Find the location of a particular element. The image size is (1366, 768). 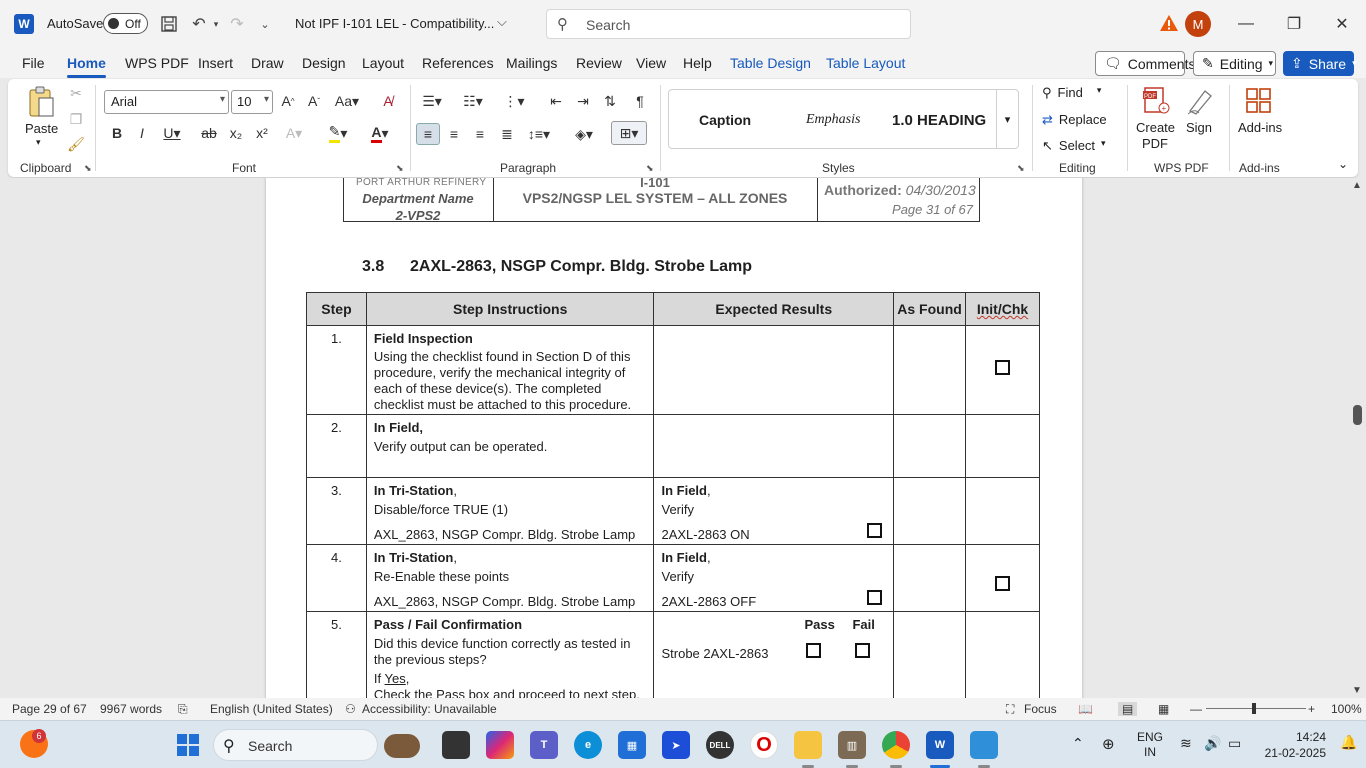

change-case-icon: Aa▾ is located at coordinates (347, 101).